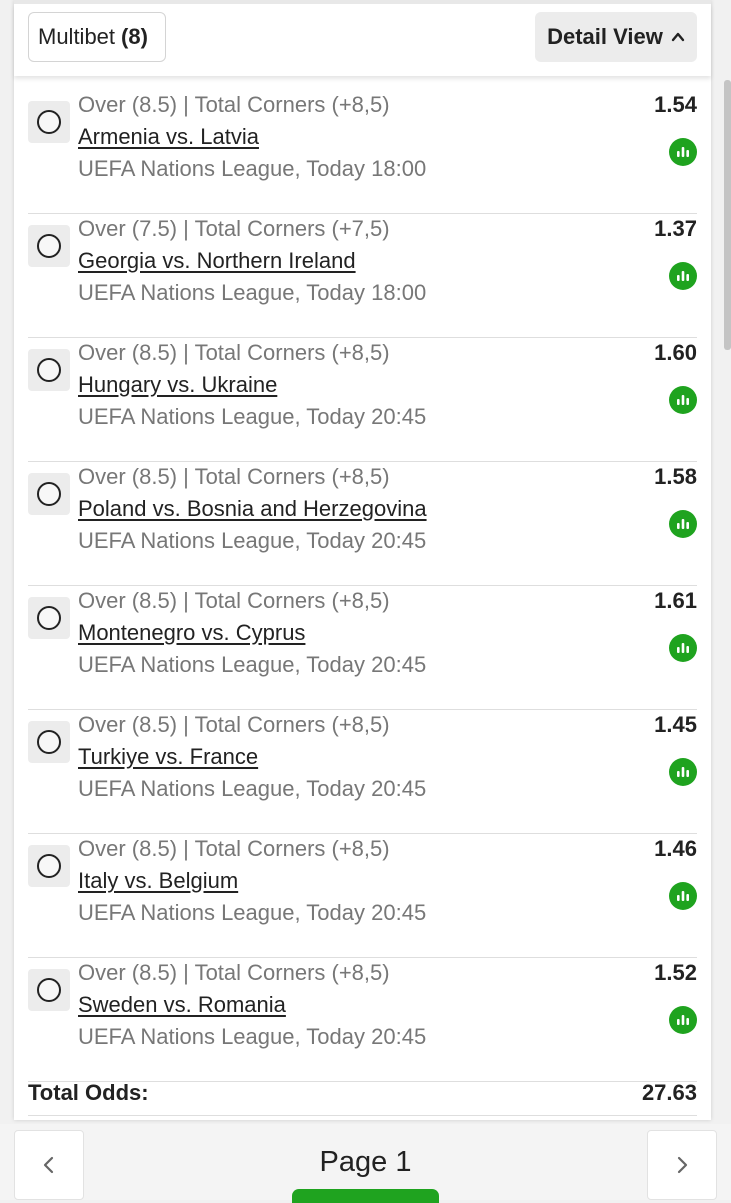 Image resolution: width=731 pixels, height=1203 pixels. What do you see at coordinates (217, 261) in the screenshot?
I see `bet-match-link: Georgia vs. Northern Ireland` at bounding box center [217, 261].